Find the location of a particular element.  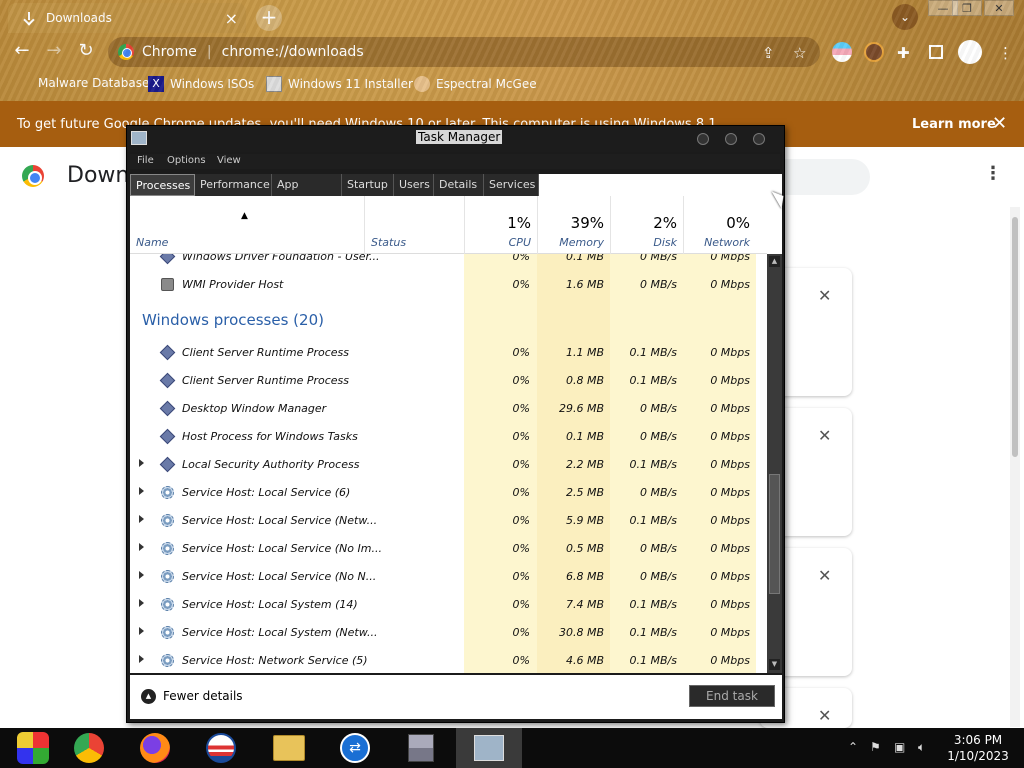

taskbar-chrome is located at coordinates (89, 748).